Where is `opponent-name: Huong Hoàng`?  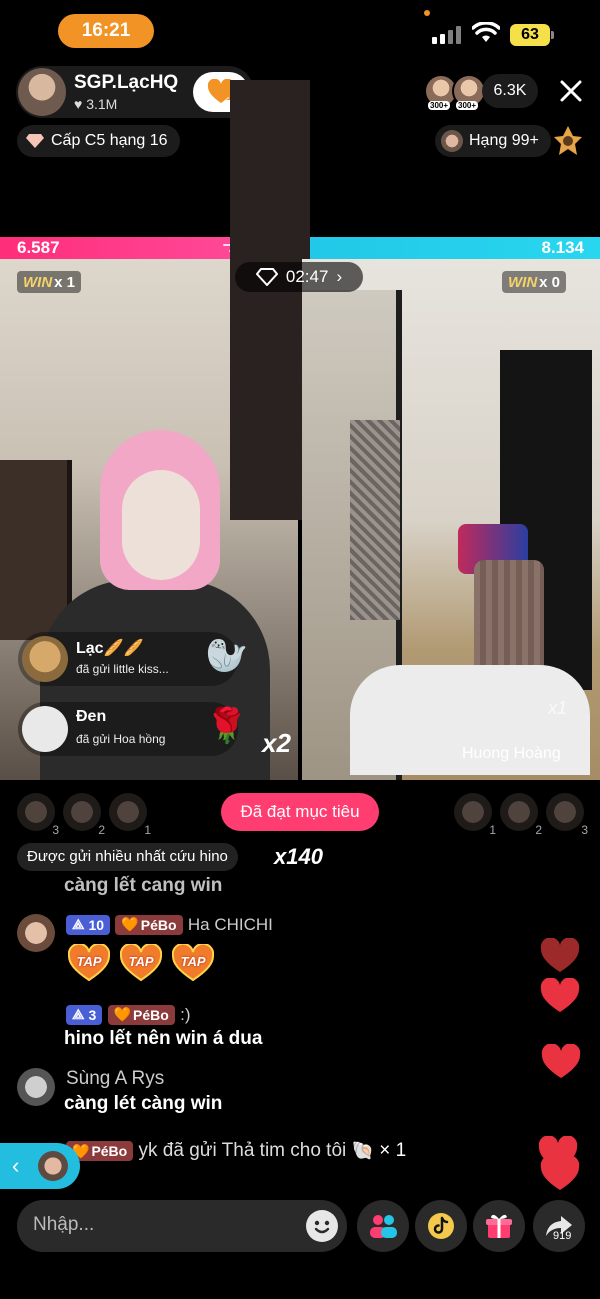 opponent-name: Huong Hoàng is located at coordinates (511, 754).